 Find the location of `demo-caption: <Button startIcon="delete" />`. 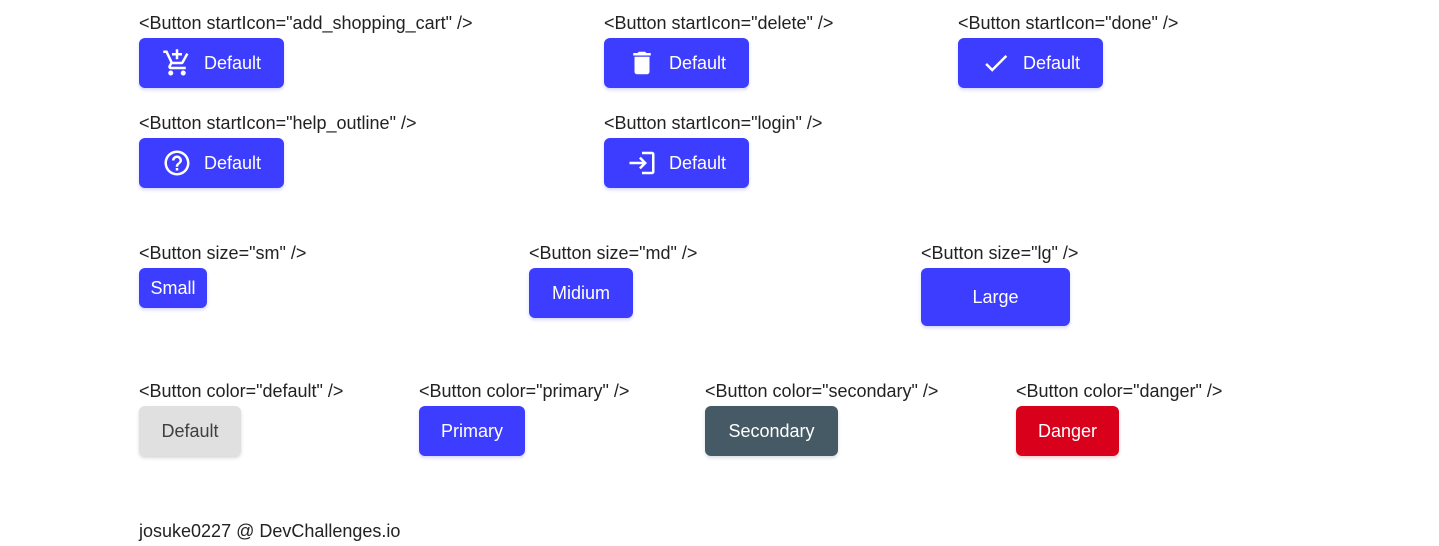

demo-caption: <Button startIcon="delete" /> is located at coordinates (719, 23).